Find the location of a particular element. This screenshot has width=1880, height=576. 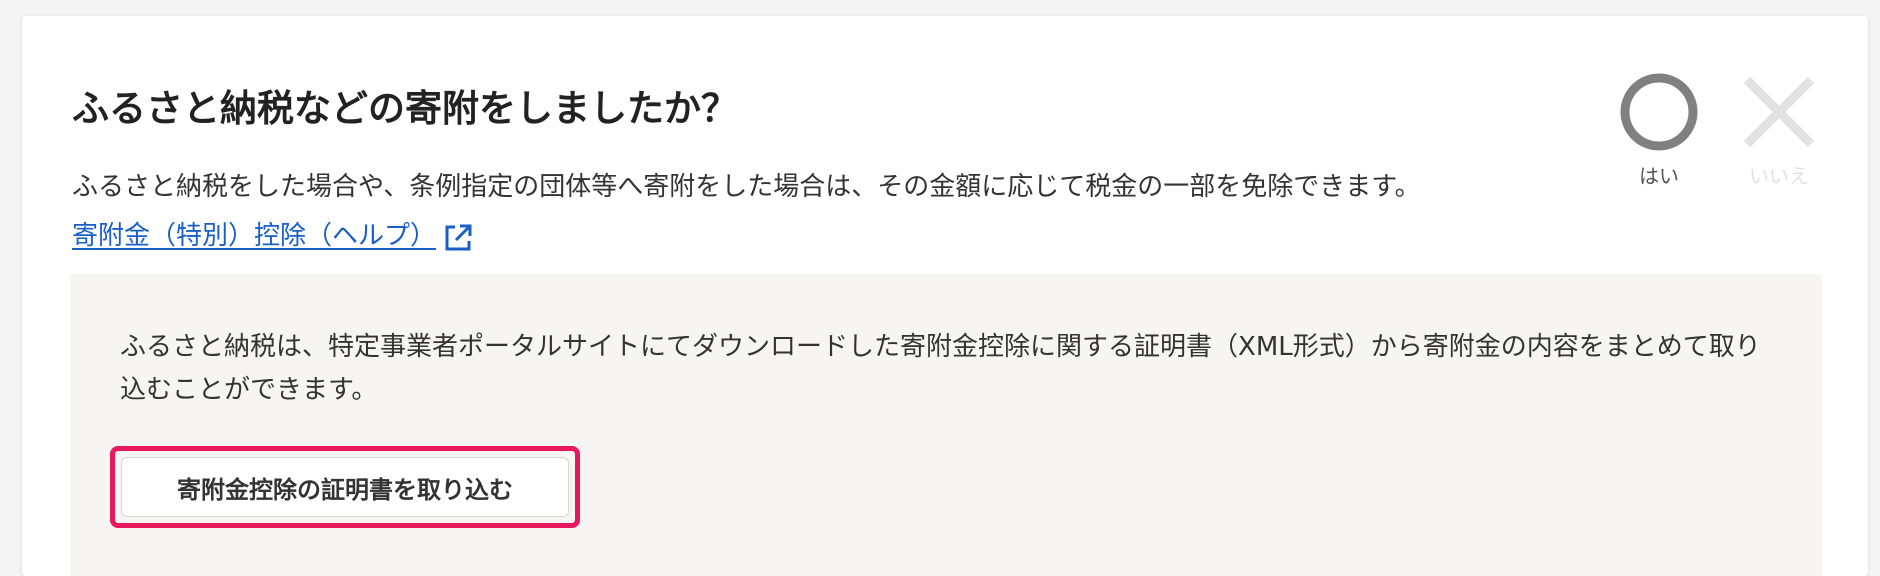

import-button-highlight: 寄附金控除の証明書を取り込む is located at coordinates (345, 487).